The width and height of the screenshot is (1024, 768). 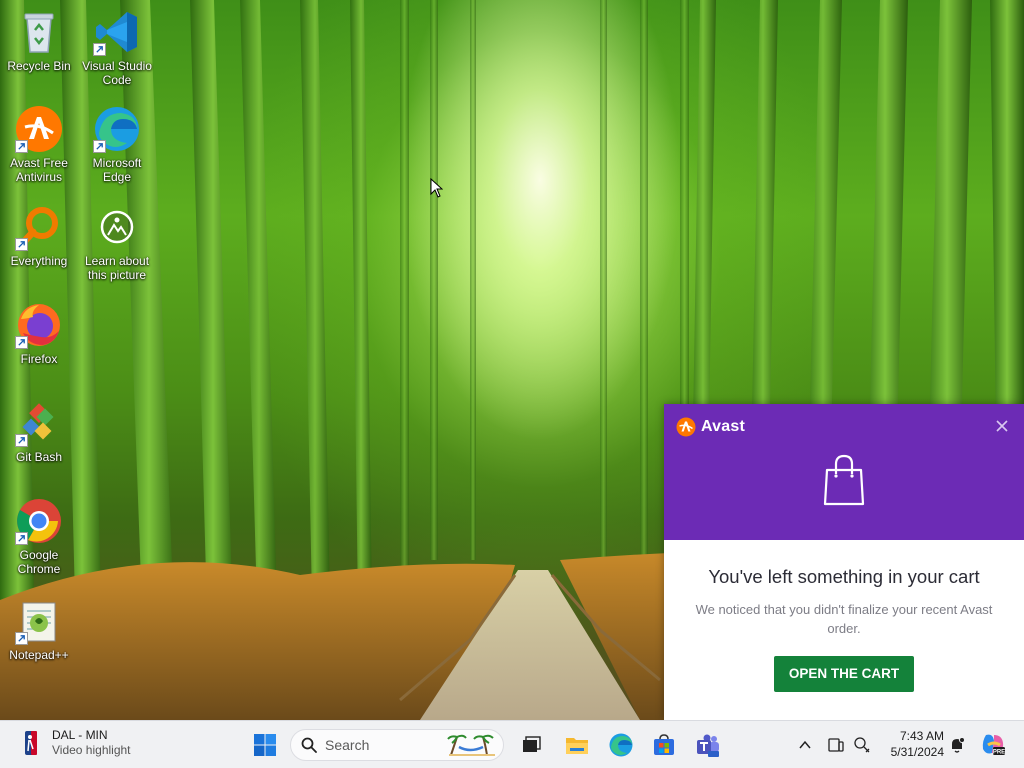 What do you see at coordinates (117, 268) in the screenshot?
I see `desktop-icon-label: Learn about this picture` at bounding box center [117, 268].